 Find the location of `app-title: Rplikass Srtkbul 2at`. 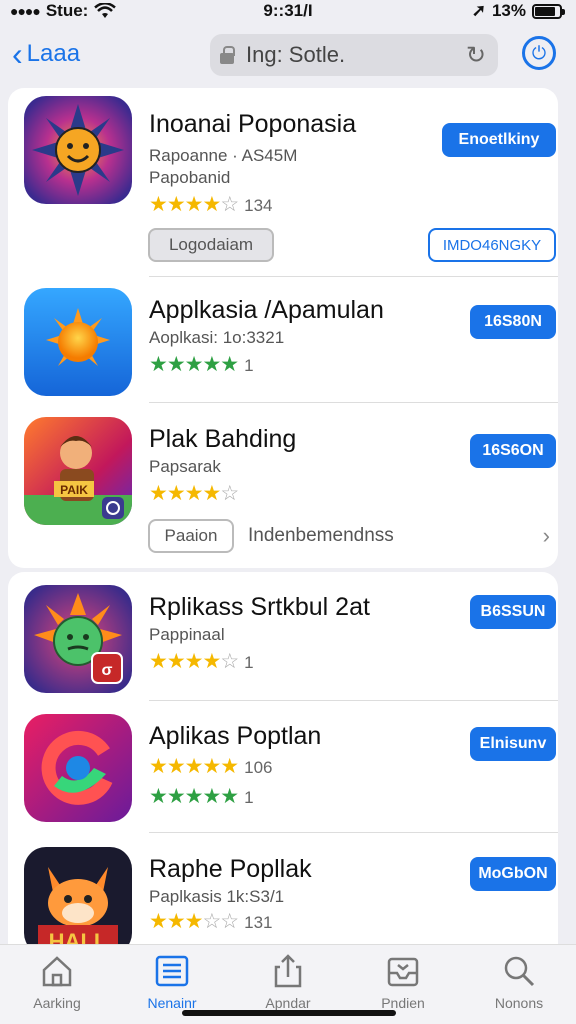

app-title: Rplikass Srtkbul 2at is located at coordinates (259, 607).